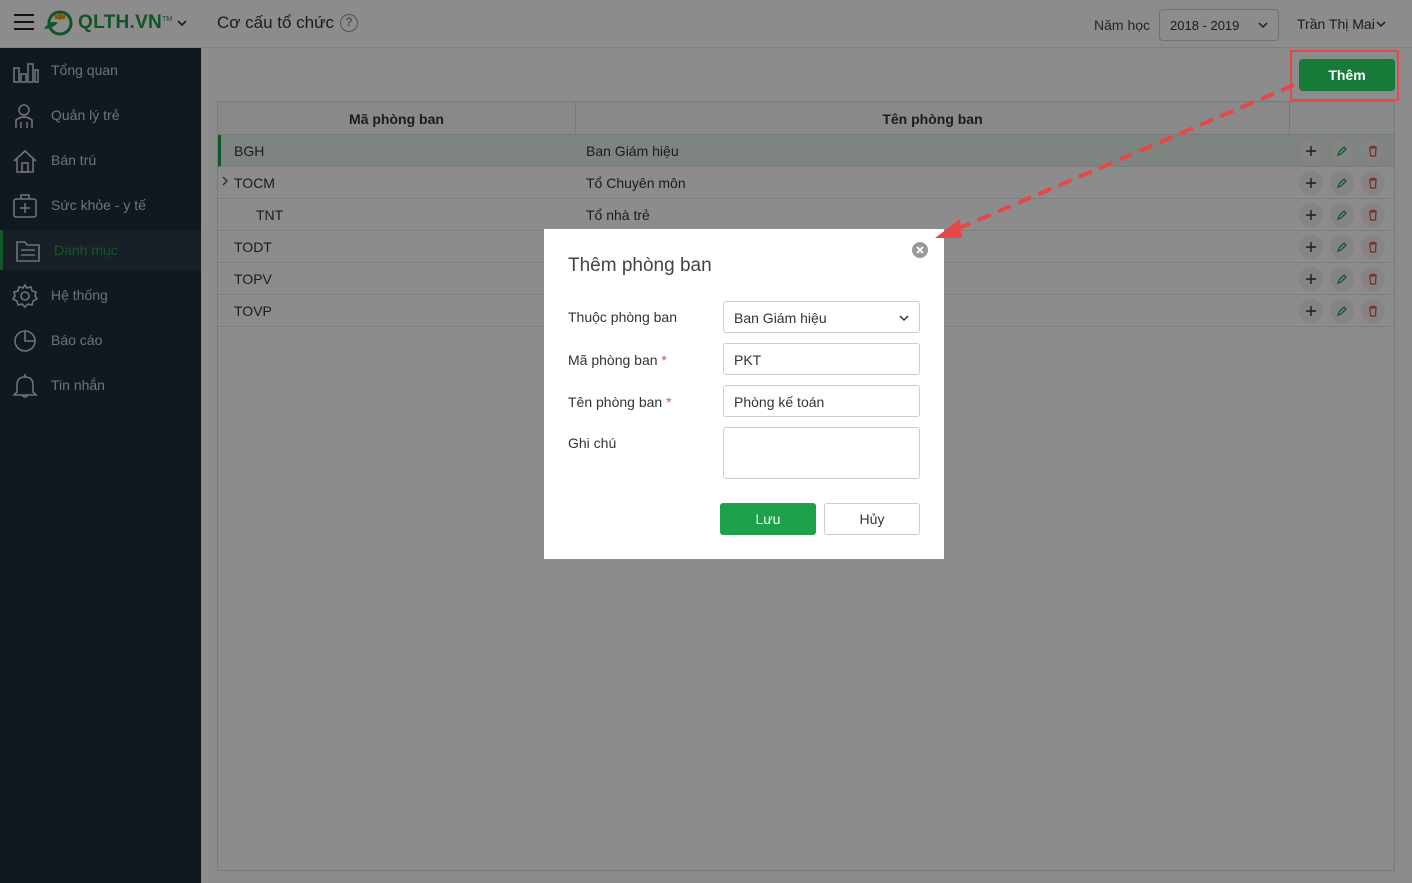  I want to click on department-name-label: Tên phòng ban *, so click(620, 402).